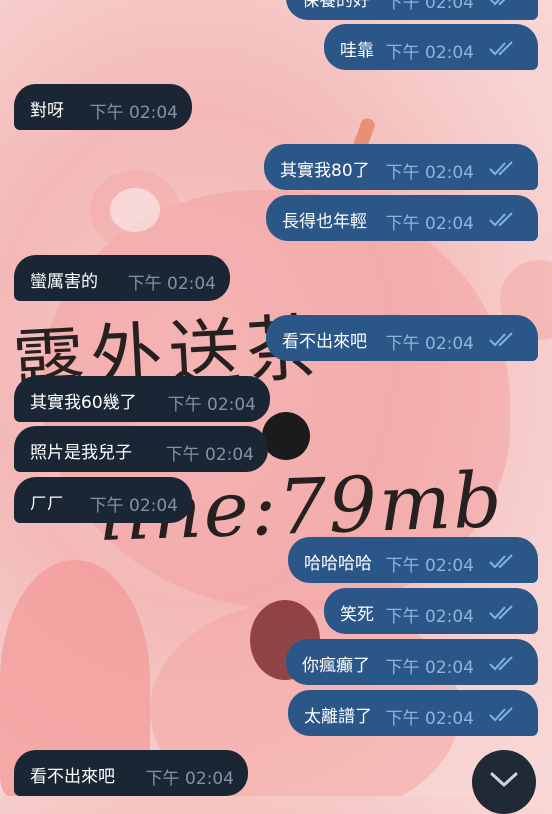 This screenshot has width=552, height=814. I want to click on message-bubble-outgoing: 太離譜了 下午 02:04, so click(413, 713).